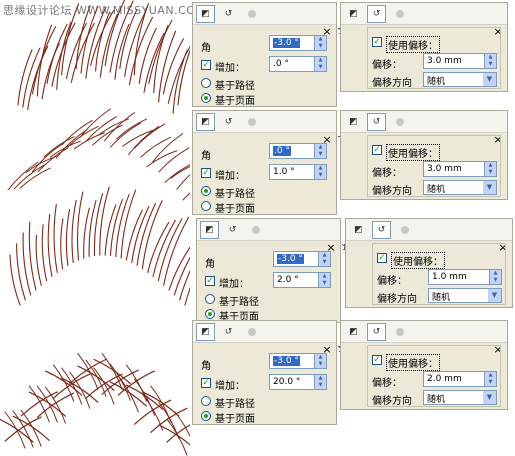 The width and height of the screenshot is (515, 456). What do you see at coordinates (206, 156) in the screenshot?
I see `angle-label: 角` at bounding box center [206, 156].